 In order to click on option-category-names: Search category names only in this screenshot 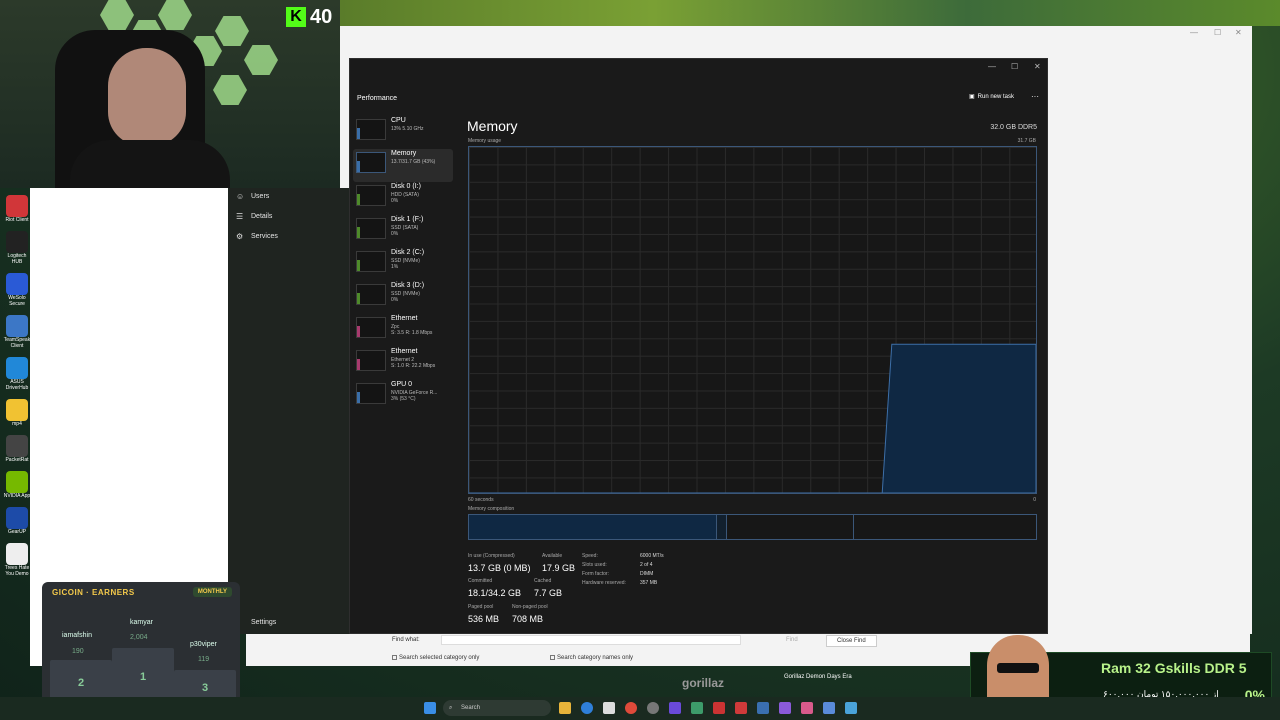, I will do `click(591, 658)`.